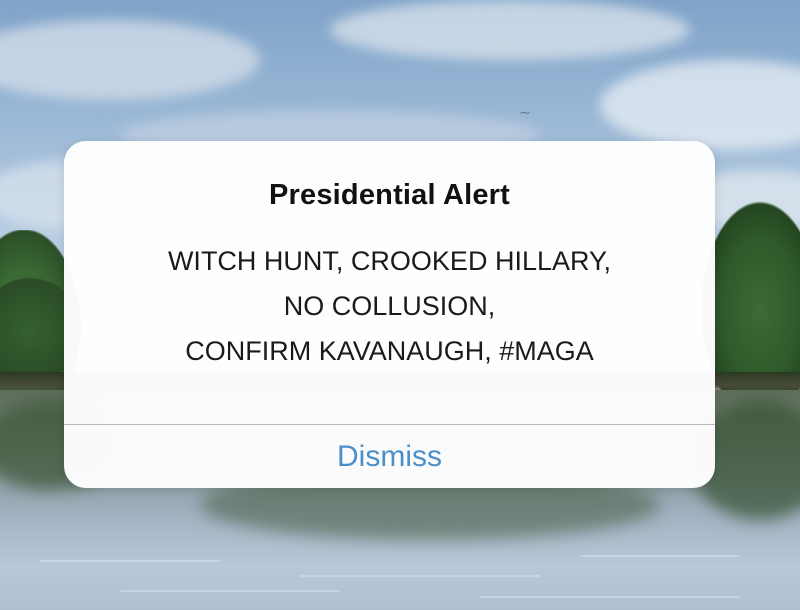 Image resolution: width=800 pixels, height=610 pixels. Describe the element at coordinates (525, 113) in the screenshot. I see `bird-icon: ⁓` at that location.